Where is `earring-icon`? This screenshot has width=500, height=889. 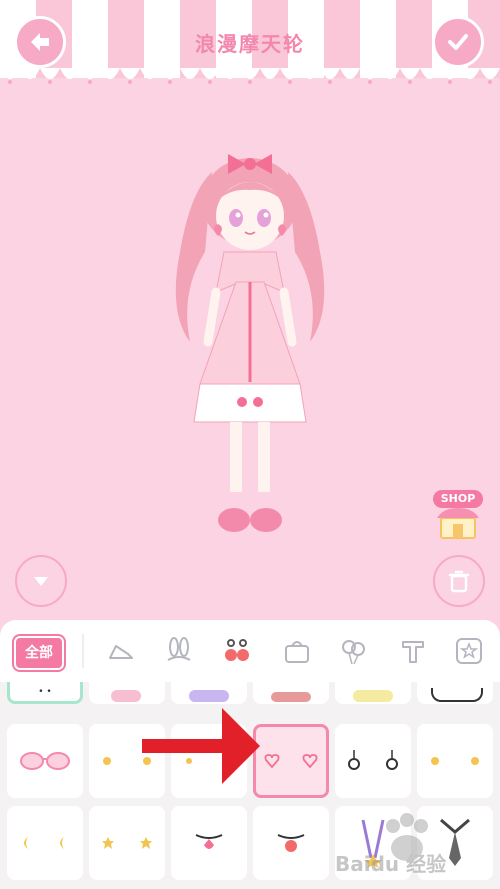 earring-icon is located at coordinates (237, 650).